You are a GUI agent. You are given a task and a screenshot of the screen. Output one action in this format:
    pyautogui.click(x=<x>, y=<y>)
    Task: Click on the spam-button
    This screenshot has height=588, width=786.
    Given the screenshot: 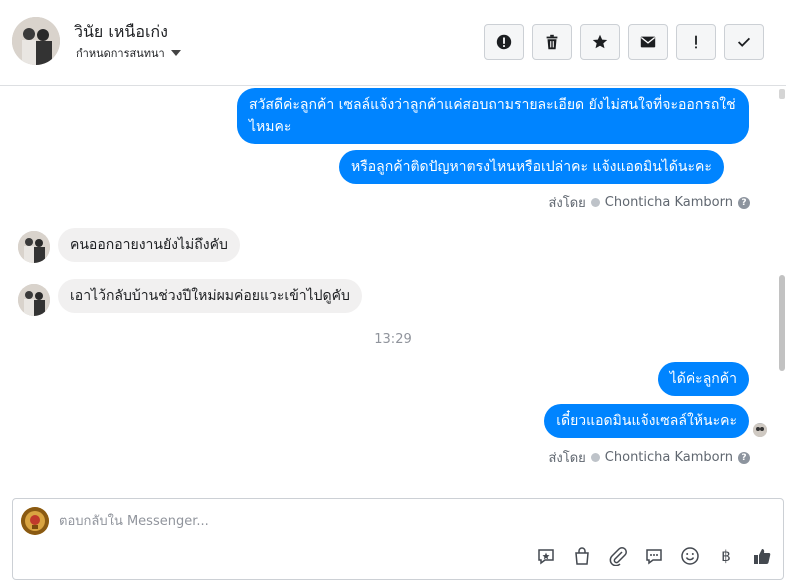 What is the action you would take?
    pyautogui.click(x=504, y=42)
    